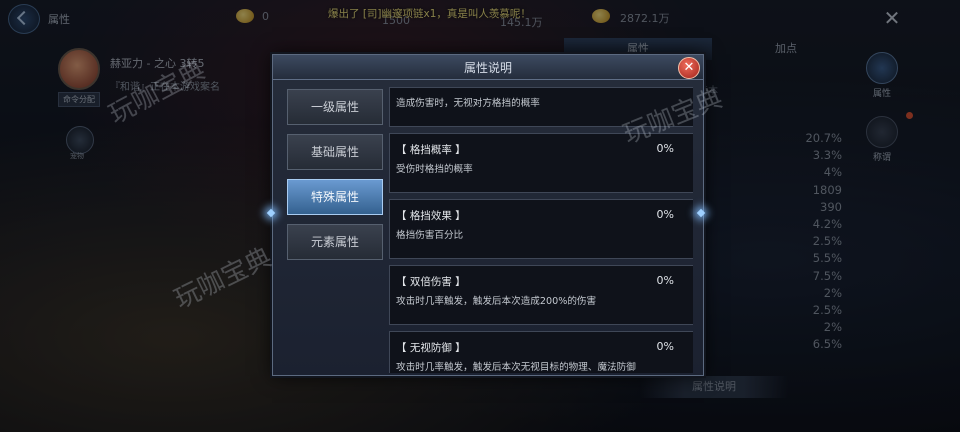 This screenshot has height=432, width=960. I want to click on dialog-header: 属性说明 ✕, so click(488, 67).